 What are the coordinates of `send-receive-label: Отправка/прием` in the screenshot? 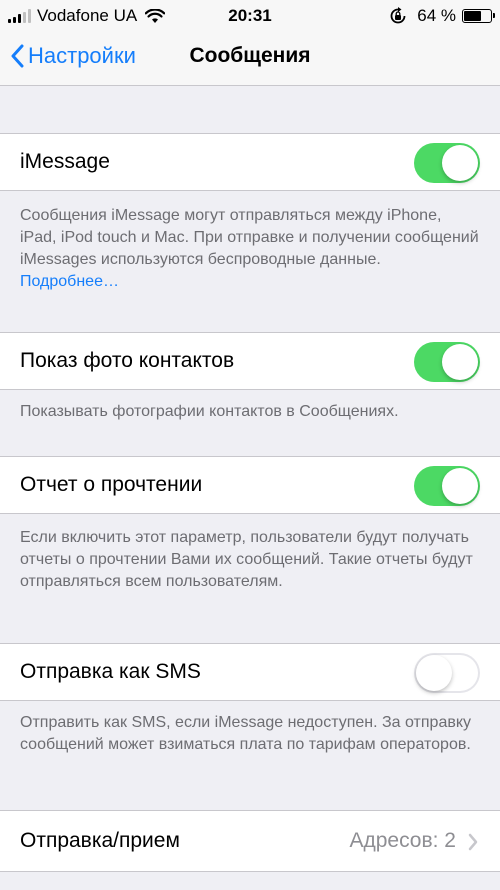 It's located at (100, 840).